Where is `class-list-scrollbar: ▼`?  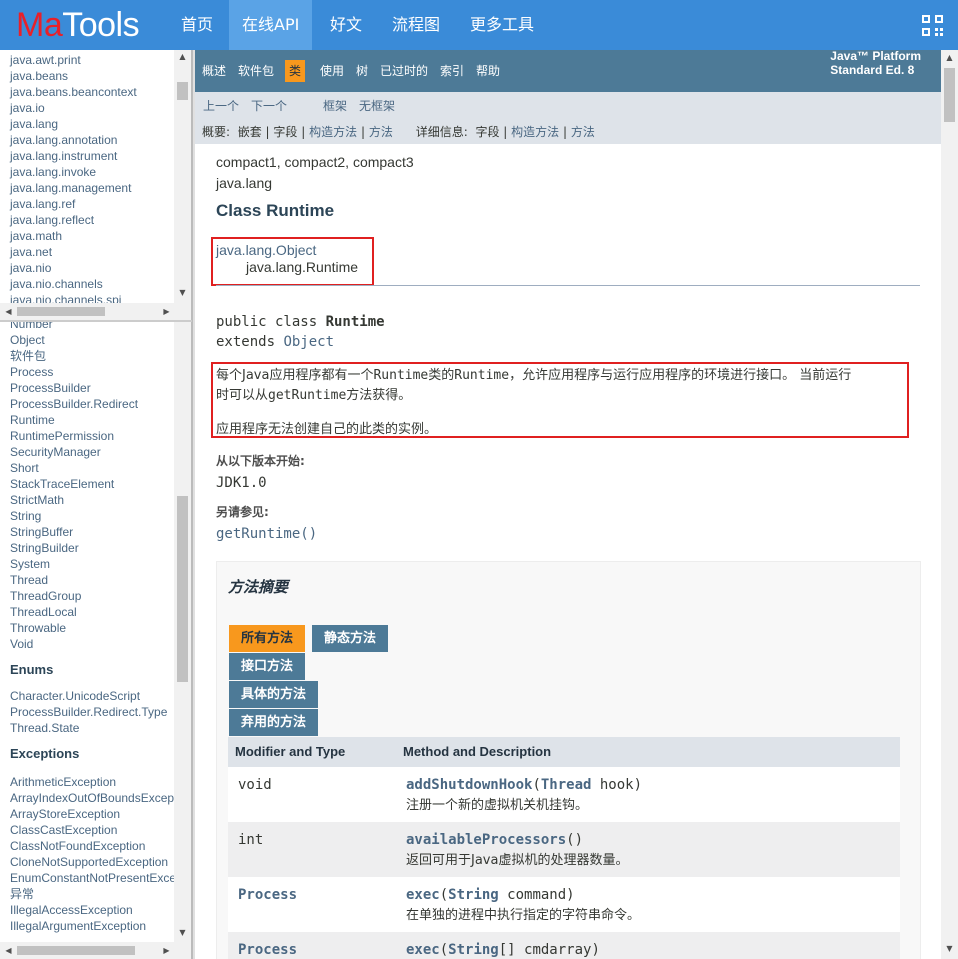 class-list-scrollbar: ▼ is located at coordinates (182, 632).